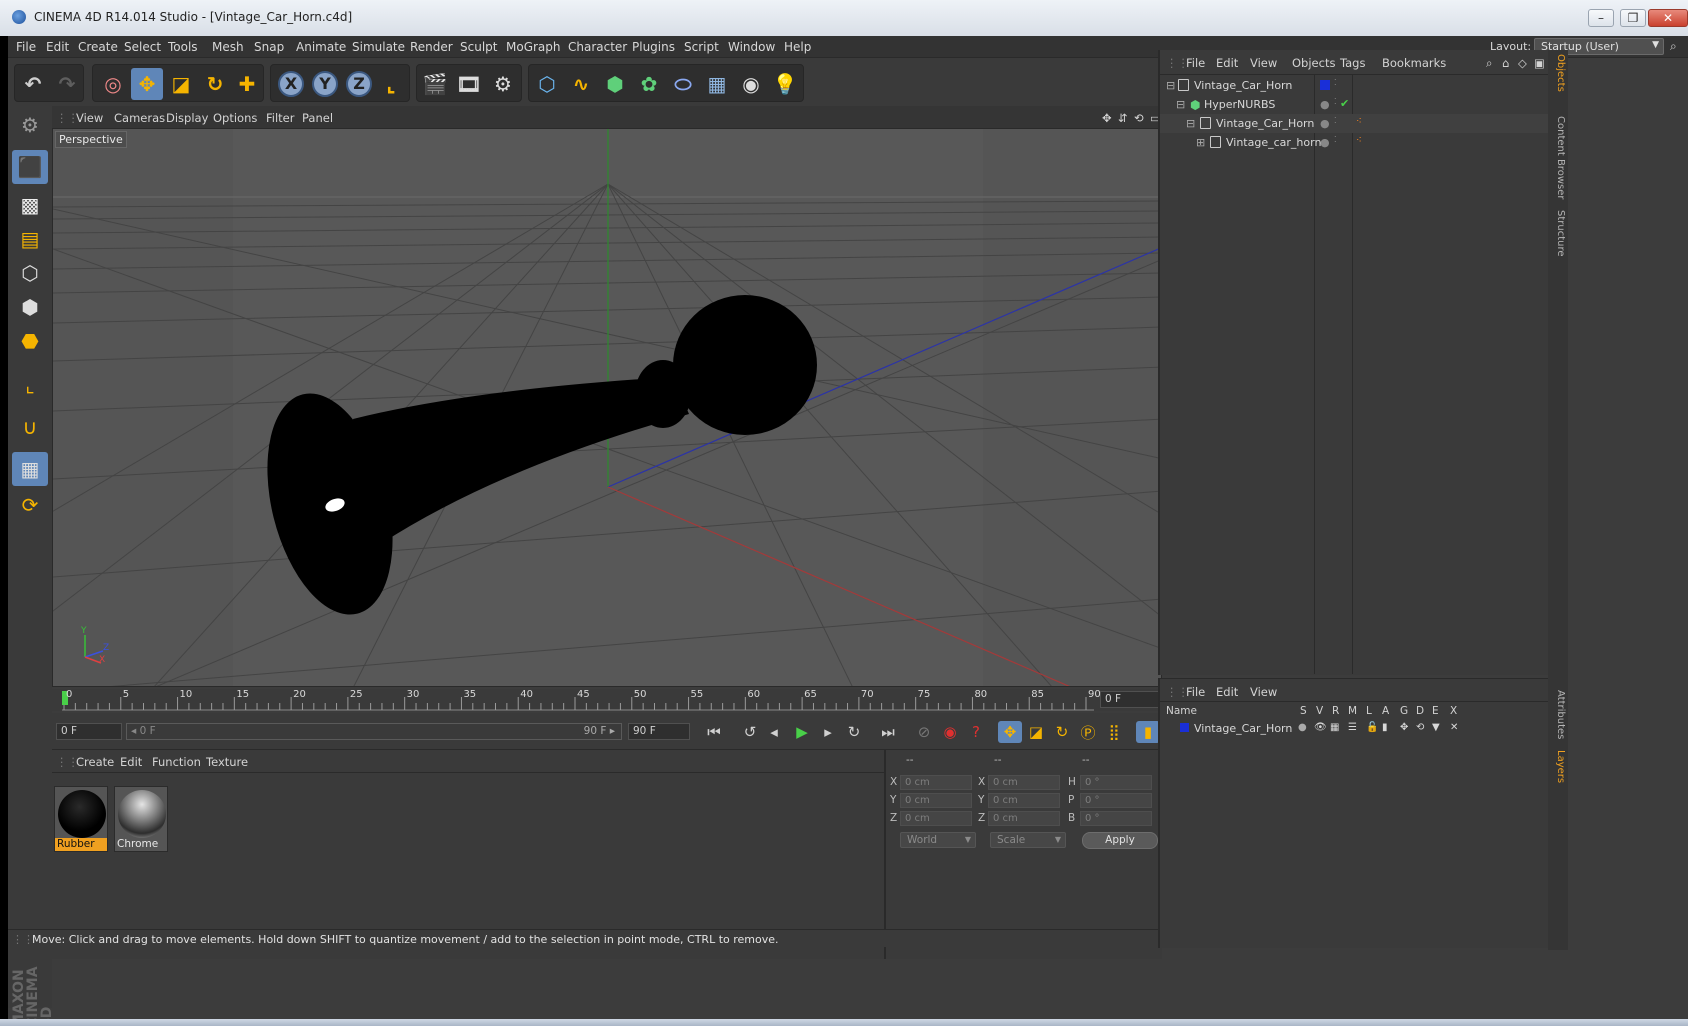 Image resolution: width=1688 pixels, height=1026 pixels. Describe the element at coordinates (67, 84) in the screenshot. I see `redo-icon: ↷` at that location.